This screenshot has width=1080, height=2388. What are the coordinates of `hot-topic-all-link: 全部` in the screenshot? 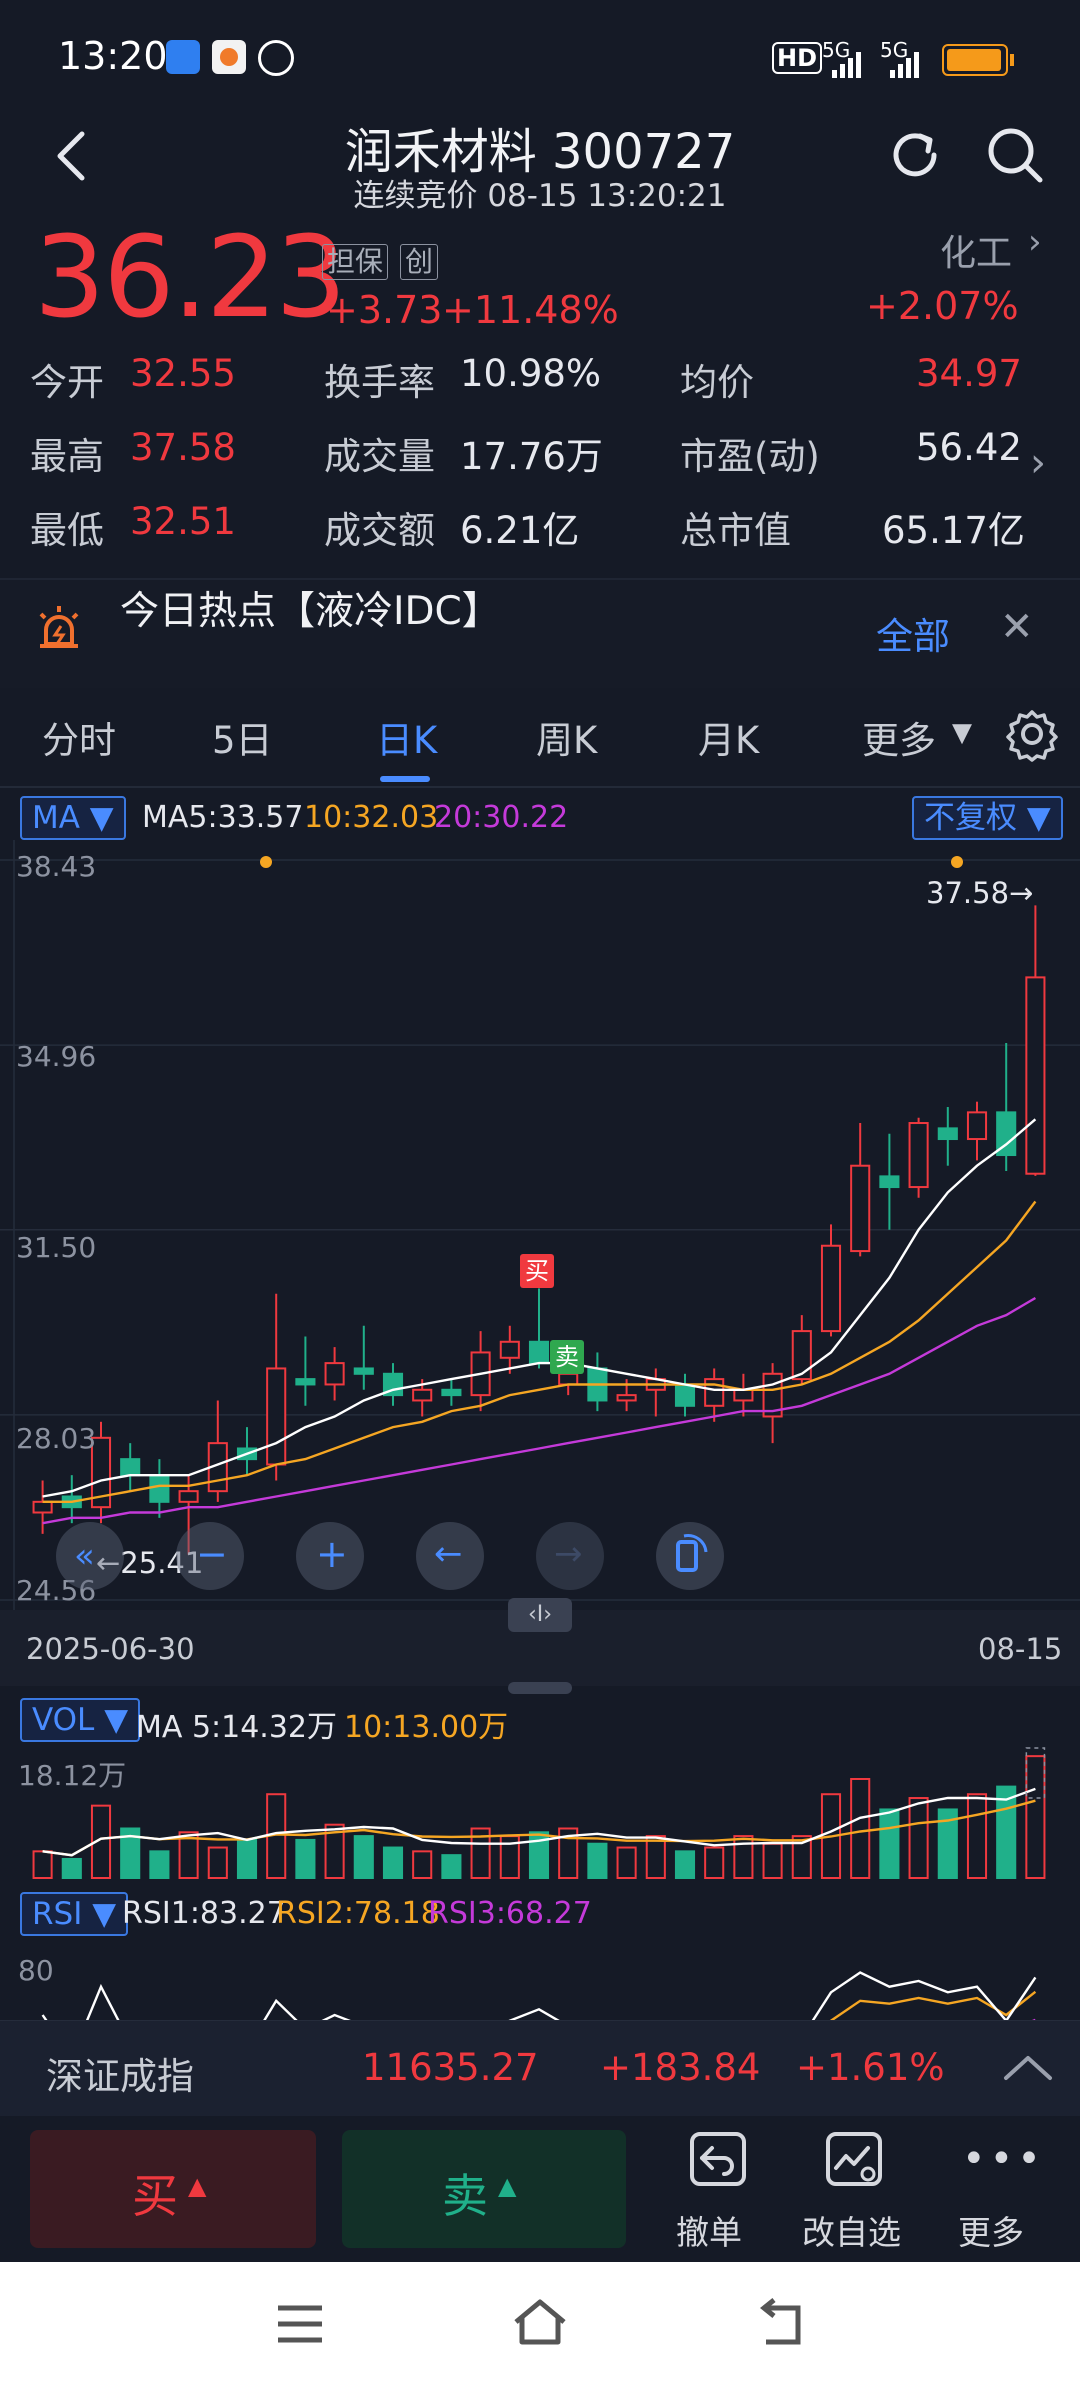 It's located at (913, 633).